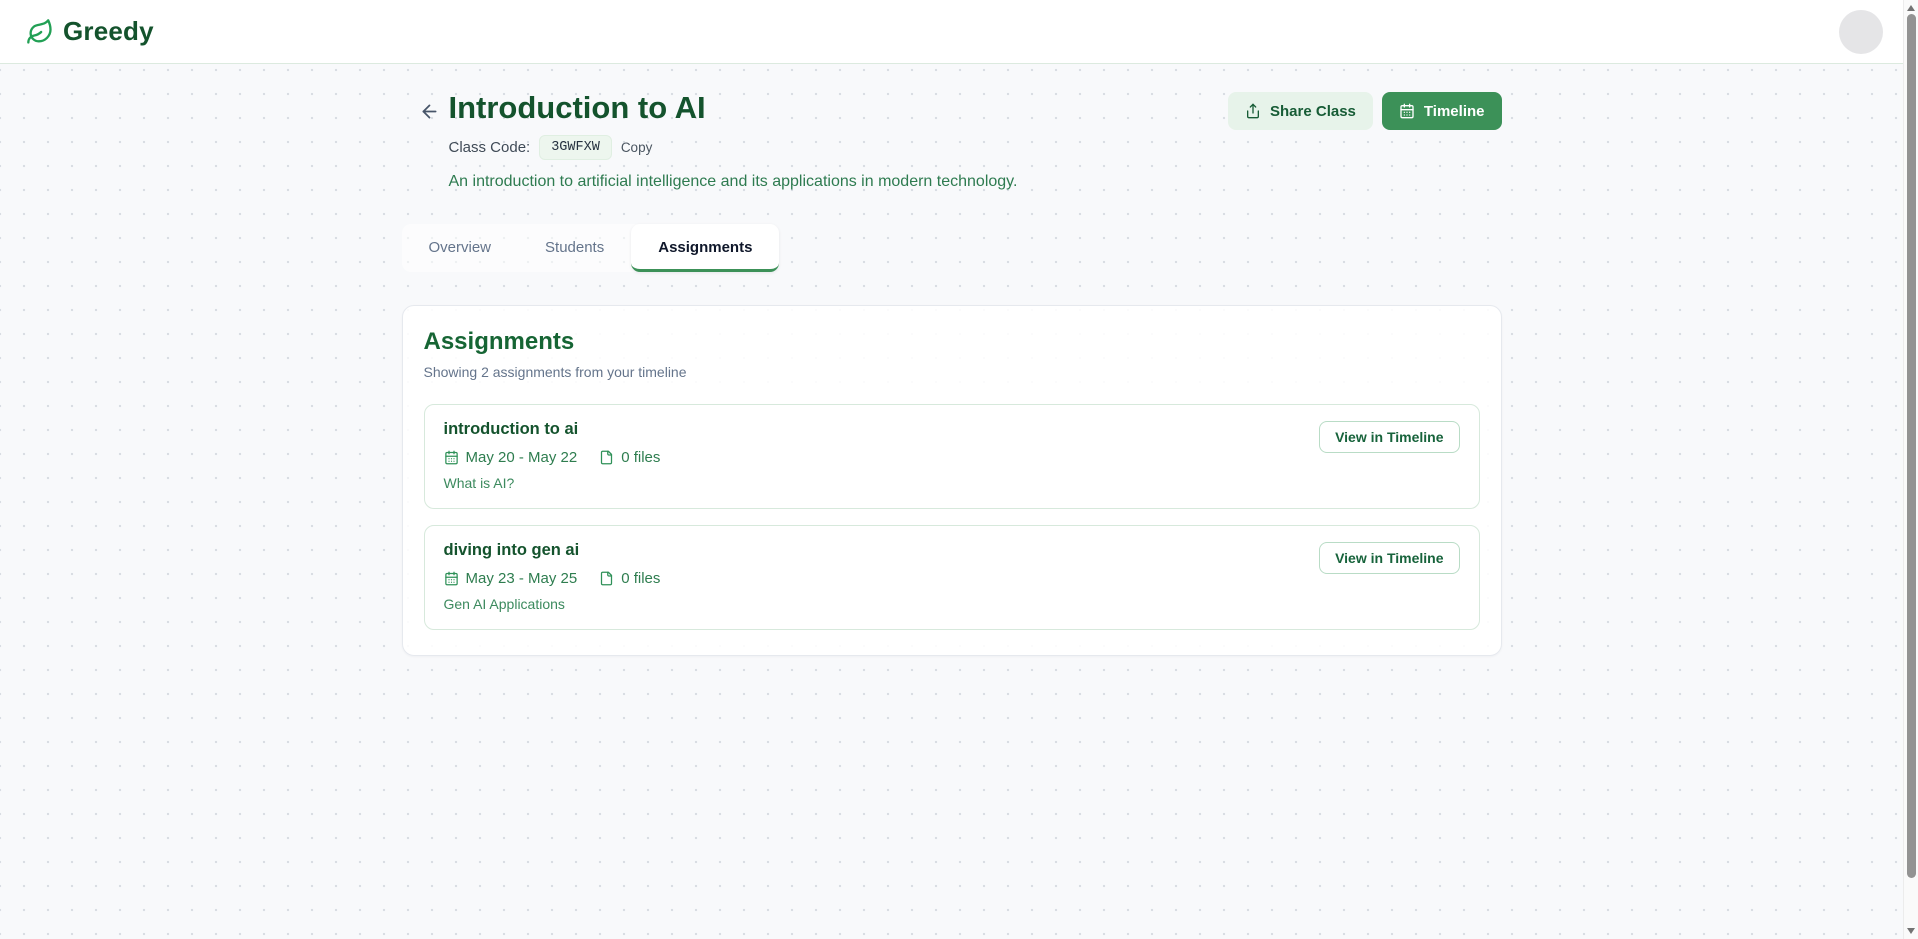 This screenshot has height=939, width=1918. I want to click on class-tabs: Overview Students Assignments, so click(590, 247).